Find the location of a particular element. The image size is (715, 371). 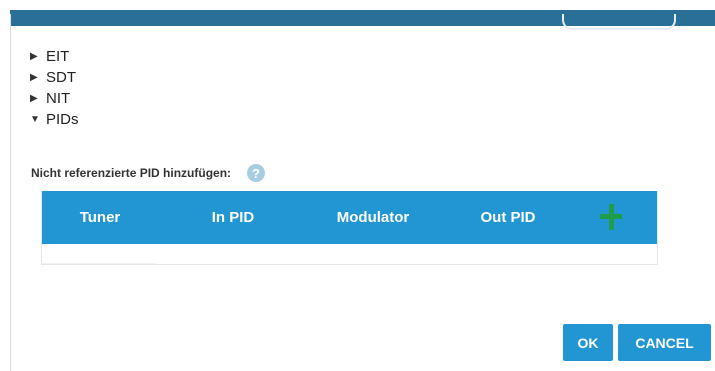

column-header-out-pid: Out PID is located at coordinates (508, 217).